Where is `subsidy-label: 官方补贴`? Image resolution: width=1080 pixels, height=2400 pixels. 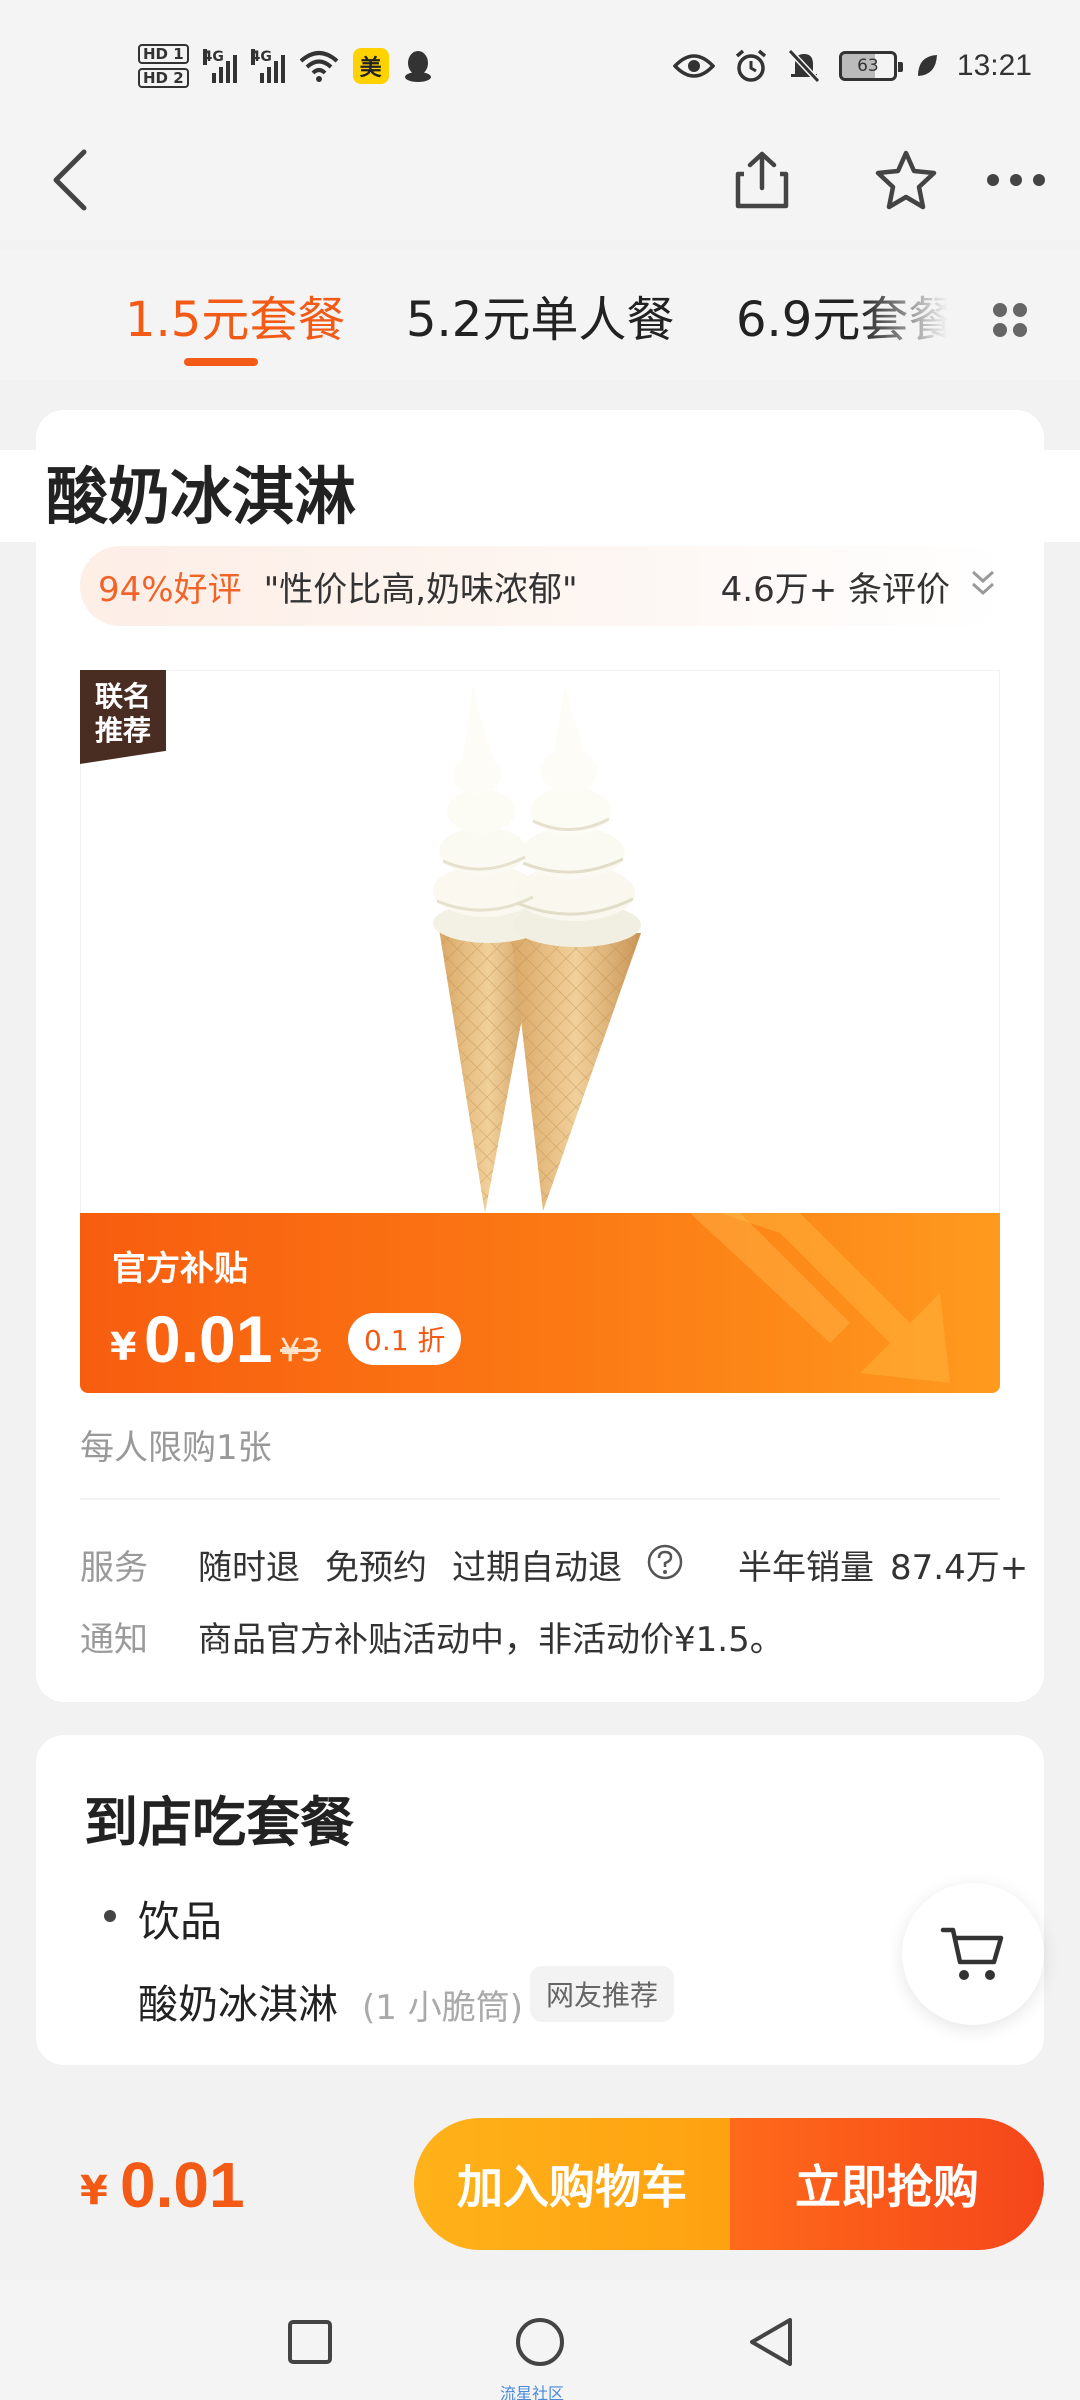 subsidy-label: 官方补贴 is located at coordinates (180, 1269).